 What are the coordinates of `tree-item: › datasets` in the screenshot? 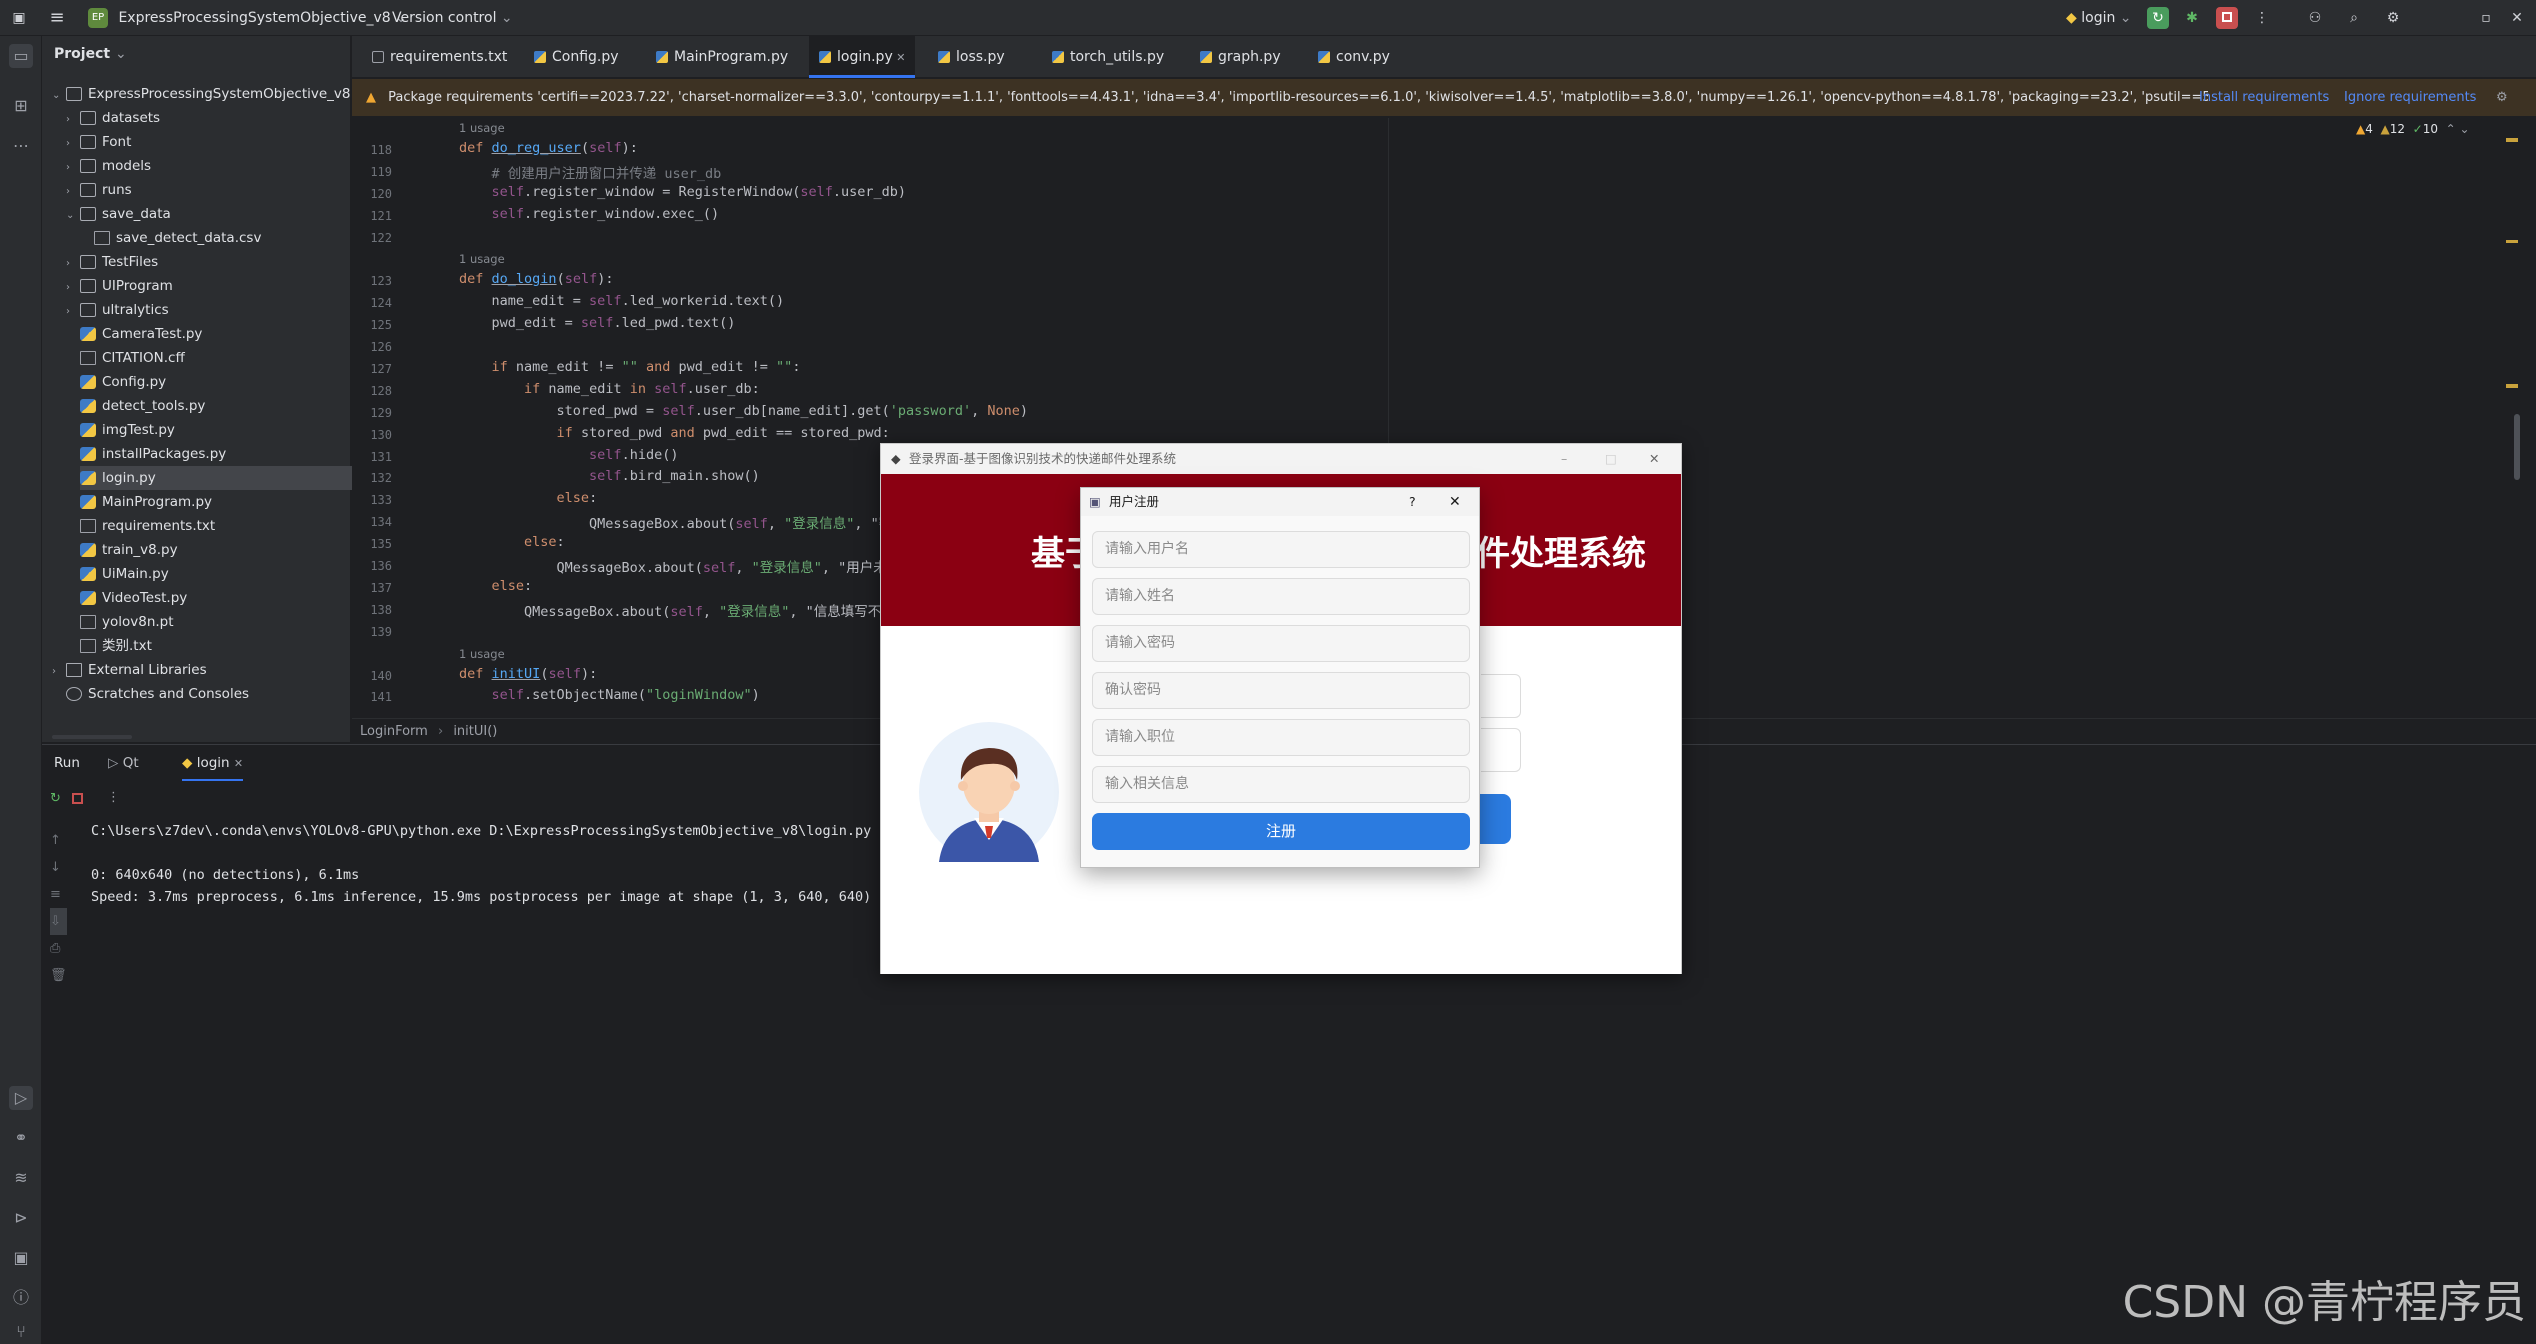 It's located at (113, 118).